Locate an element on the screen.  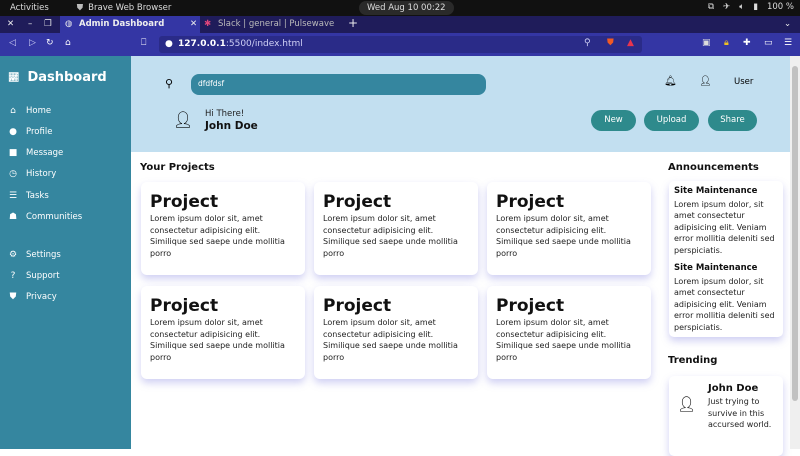
user-icon: ● is located at coordinates (13, 132).